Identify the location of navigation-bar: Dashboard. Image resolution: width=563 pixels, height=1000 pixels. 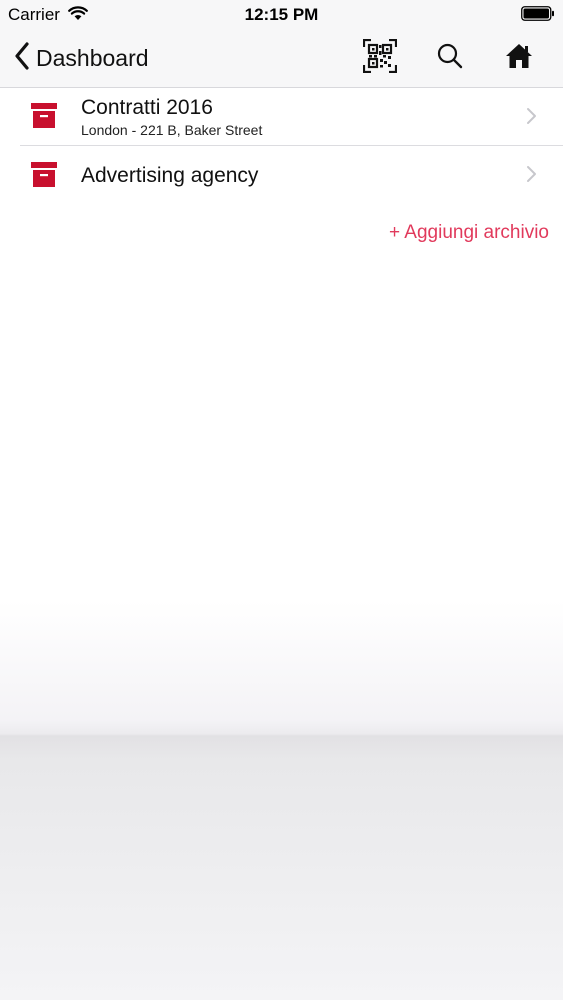
(281, 59).